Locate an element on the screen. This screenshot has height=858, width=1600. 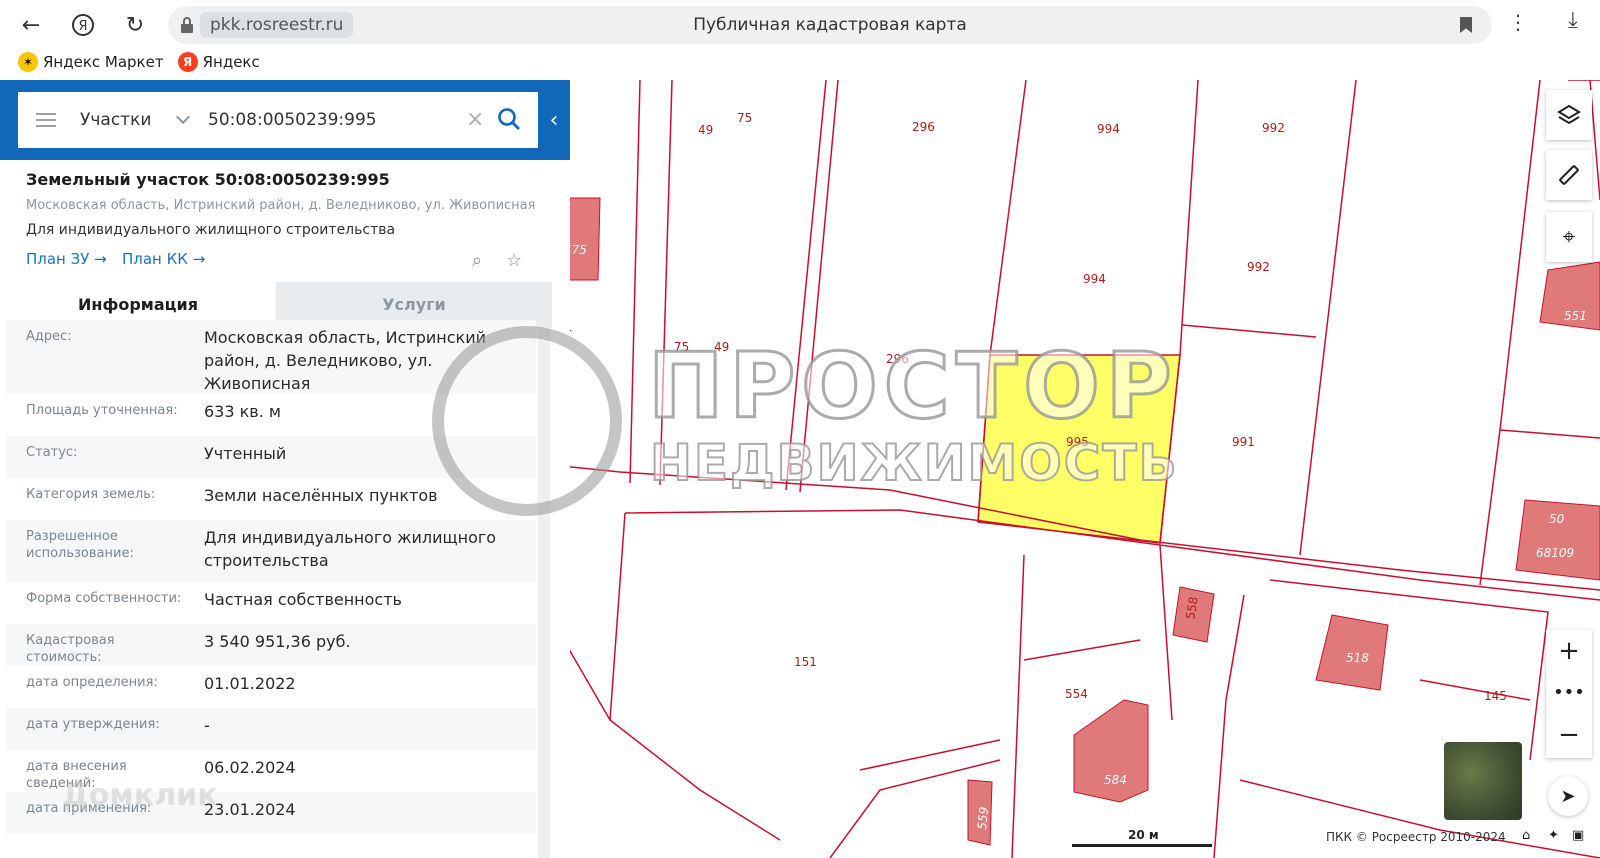
bookmarks-bar: ✶ Яндекс Маркет Я Яндекс is located at coordinates (139, 62).